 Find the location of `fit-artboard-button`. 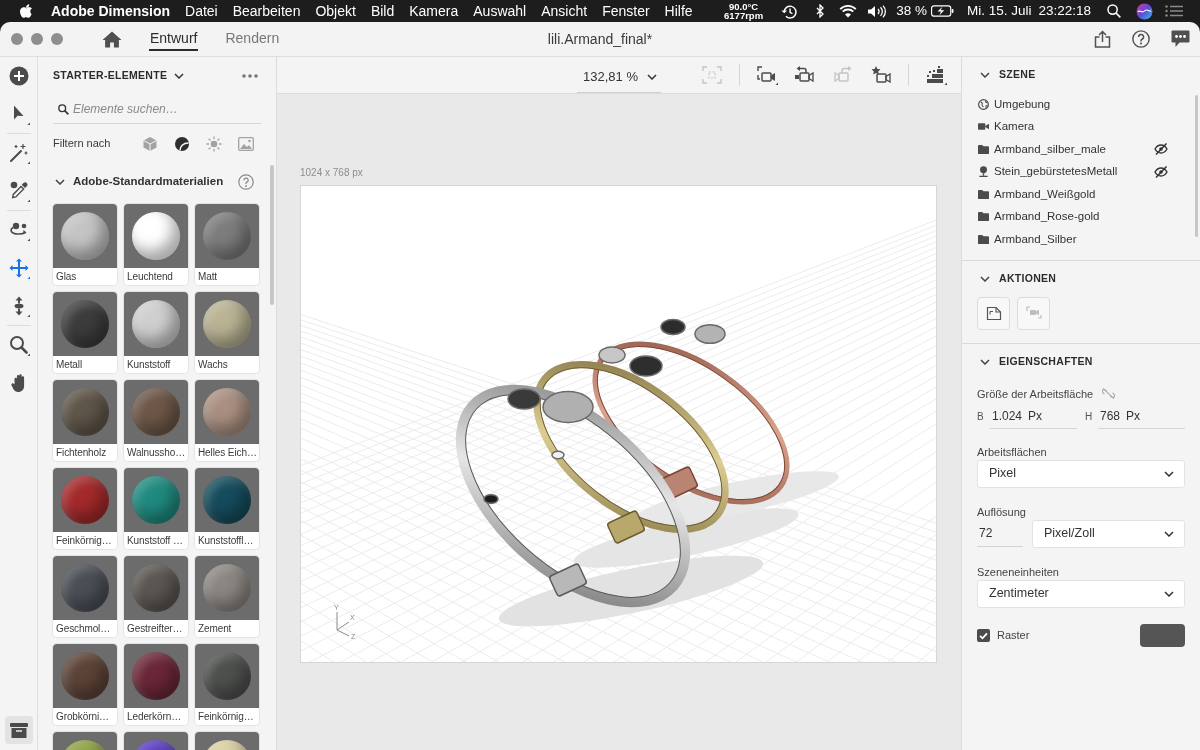

fit-artboard-button is located at coordinates (993, 313).